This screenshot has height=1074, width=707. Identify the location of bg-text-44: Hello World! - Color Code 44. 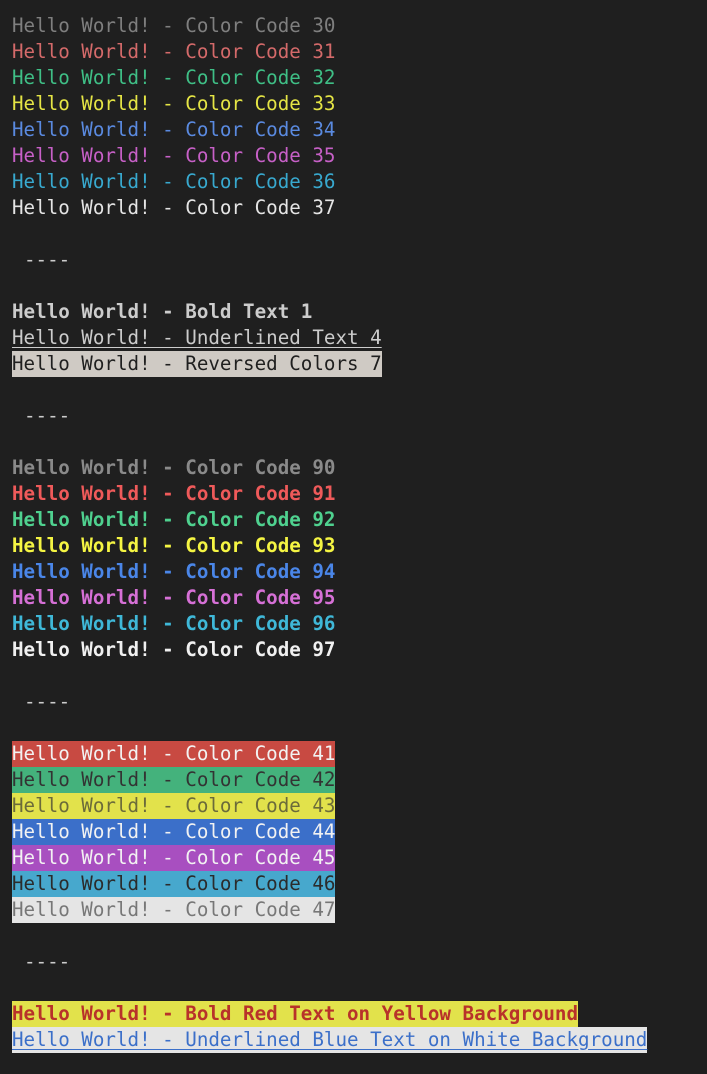
(174, 832).